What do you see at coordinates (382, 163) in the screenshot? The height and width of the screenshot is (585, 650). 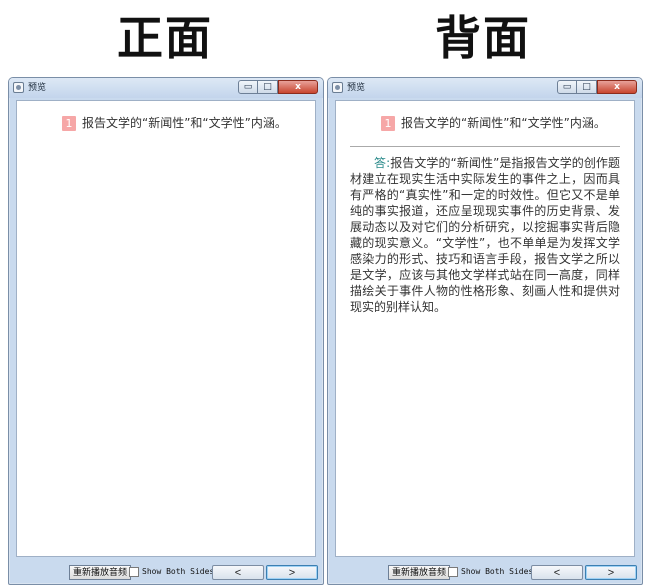 I see `answer-label: 答:` at bounding box center [382, 163].